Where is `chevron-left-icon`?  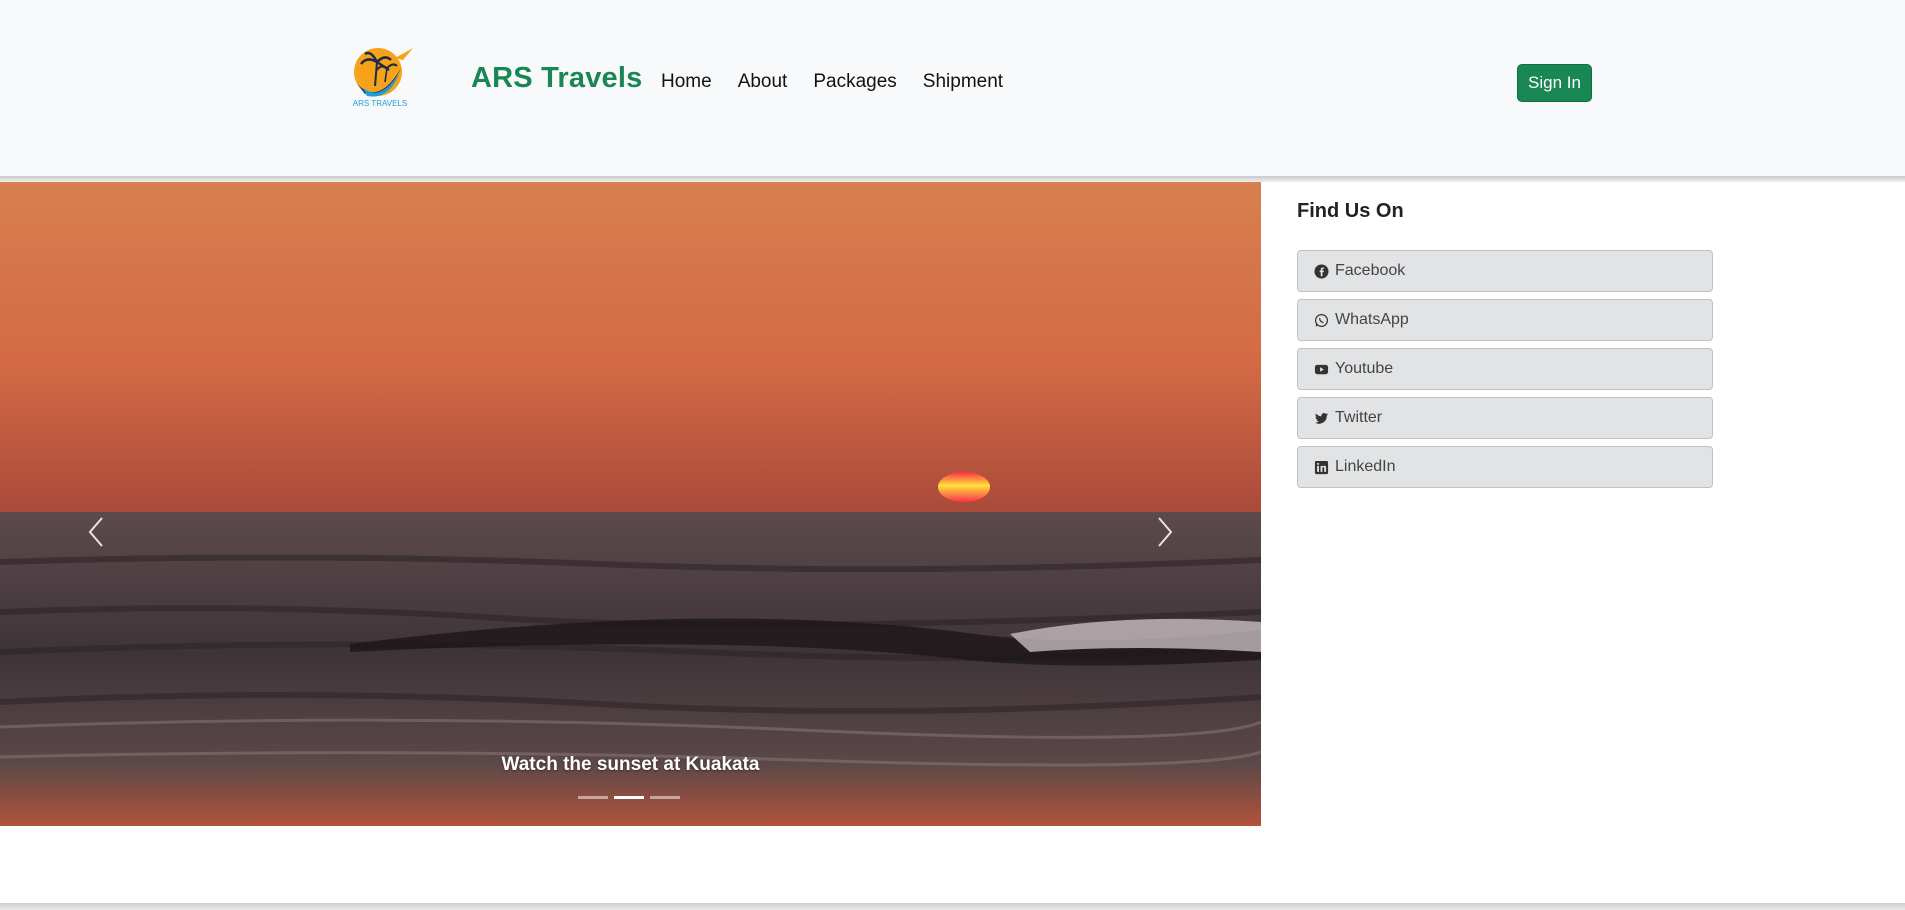
chevron-left-icon is located at coordinates (95, 532).